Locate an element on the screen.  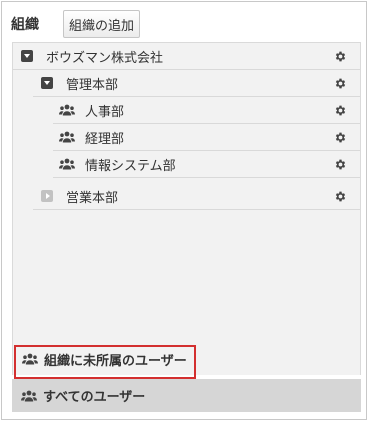
tree-item-information-systems: 情報システム部 is located at coordinates (206, 164).